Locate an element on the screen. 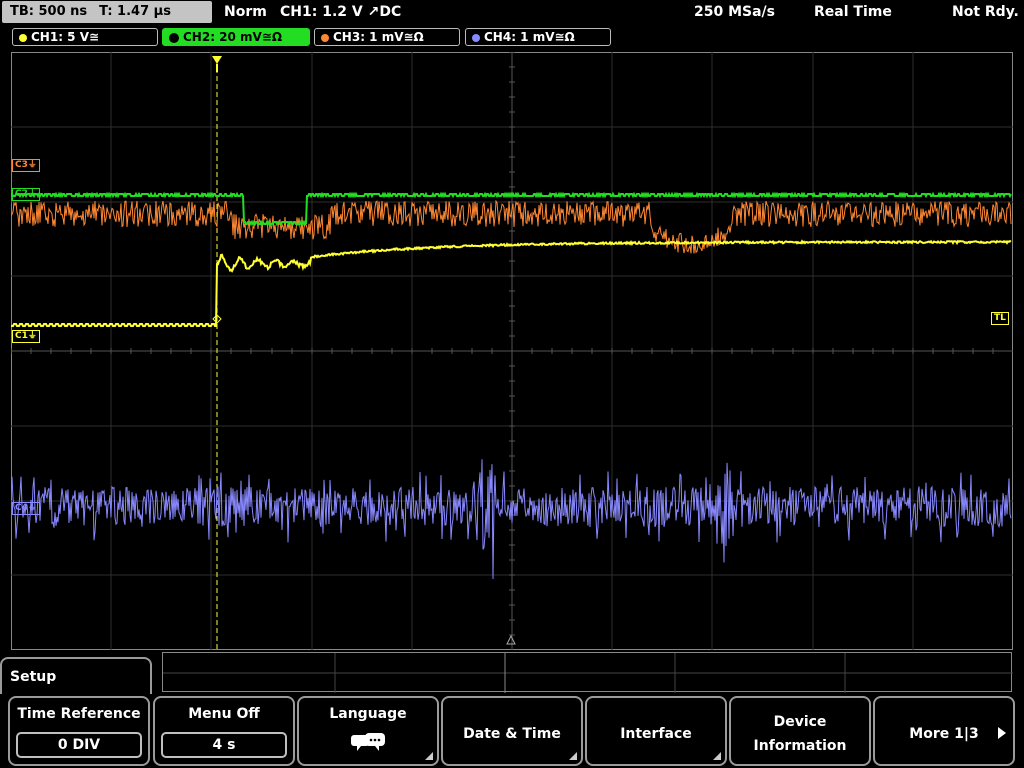 This screenshot has width=1024, height=768. channel-tab-ch4: CH4: 1 mV≅Ω is located at coordinates (538, 37).